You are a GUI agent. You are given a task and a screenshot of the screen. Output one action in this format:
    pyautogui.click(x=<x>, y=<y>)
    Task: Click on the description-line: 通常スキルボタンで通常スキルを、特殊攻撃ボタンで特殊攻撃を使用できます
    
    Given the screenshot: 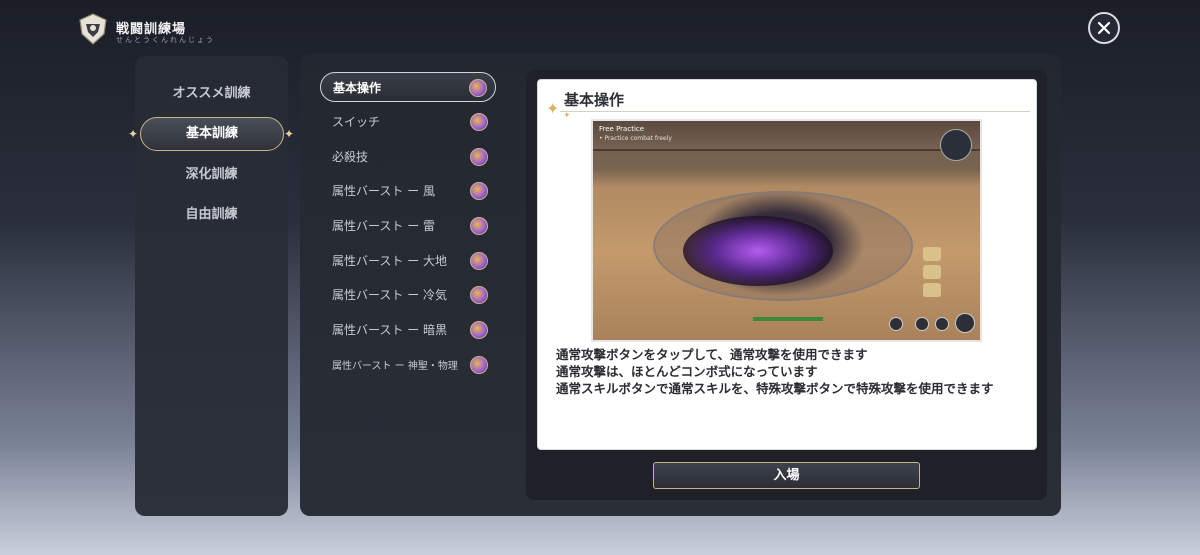 What is the action you would take?
    pyautogui.click(x=775, y=388)
    